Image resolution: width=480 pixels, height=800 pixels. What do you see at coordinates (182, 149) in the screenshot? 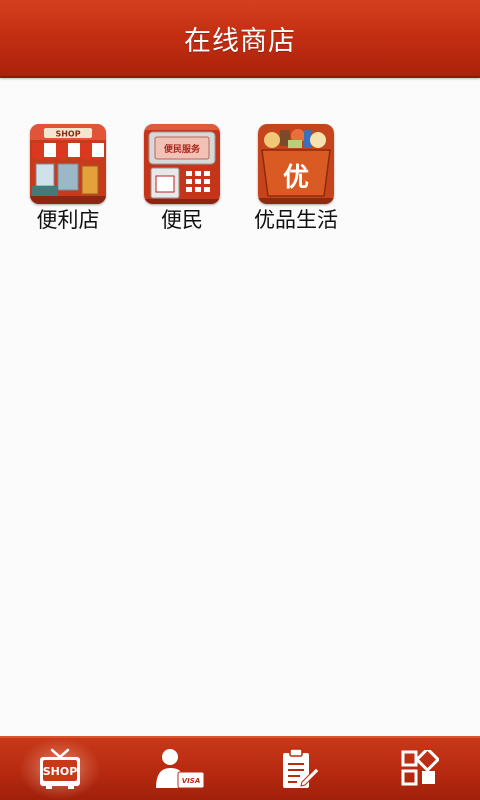
I see `svg-text: 便民服务` at bounding box center [182, 149].